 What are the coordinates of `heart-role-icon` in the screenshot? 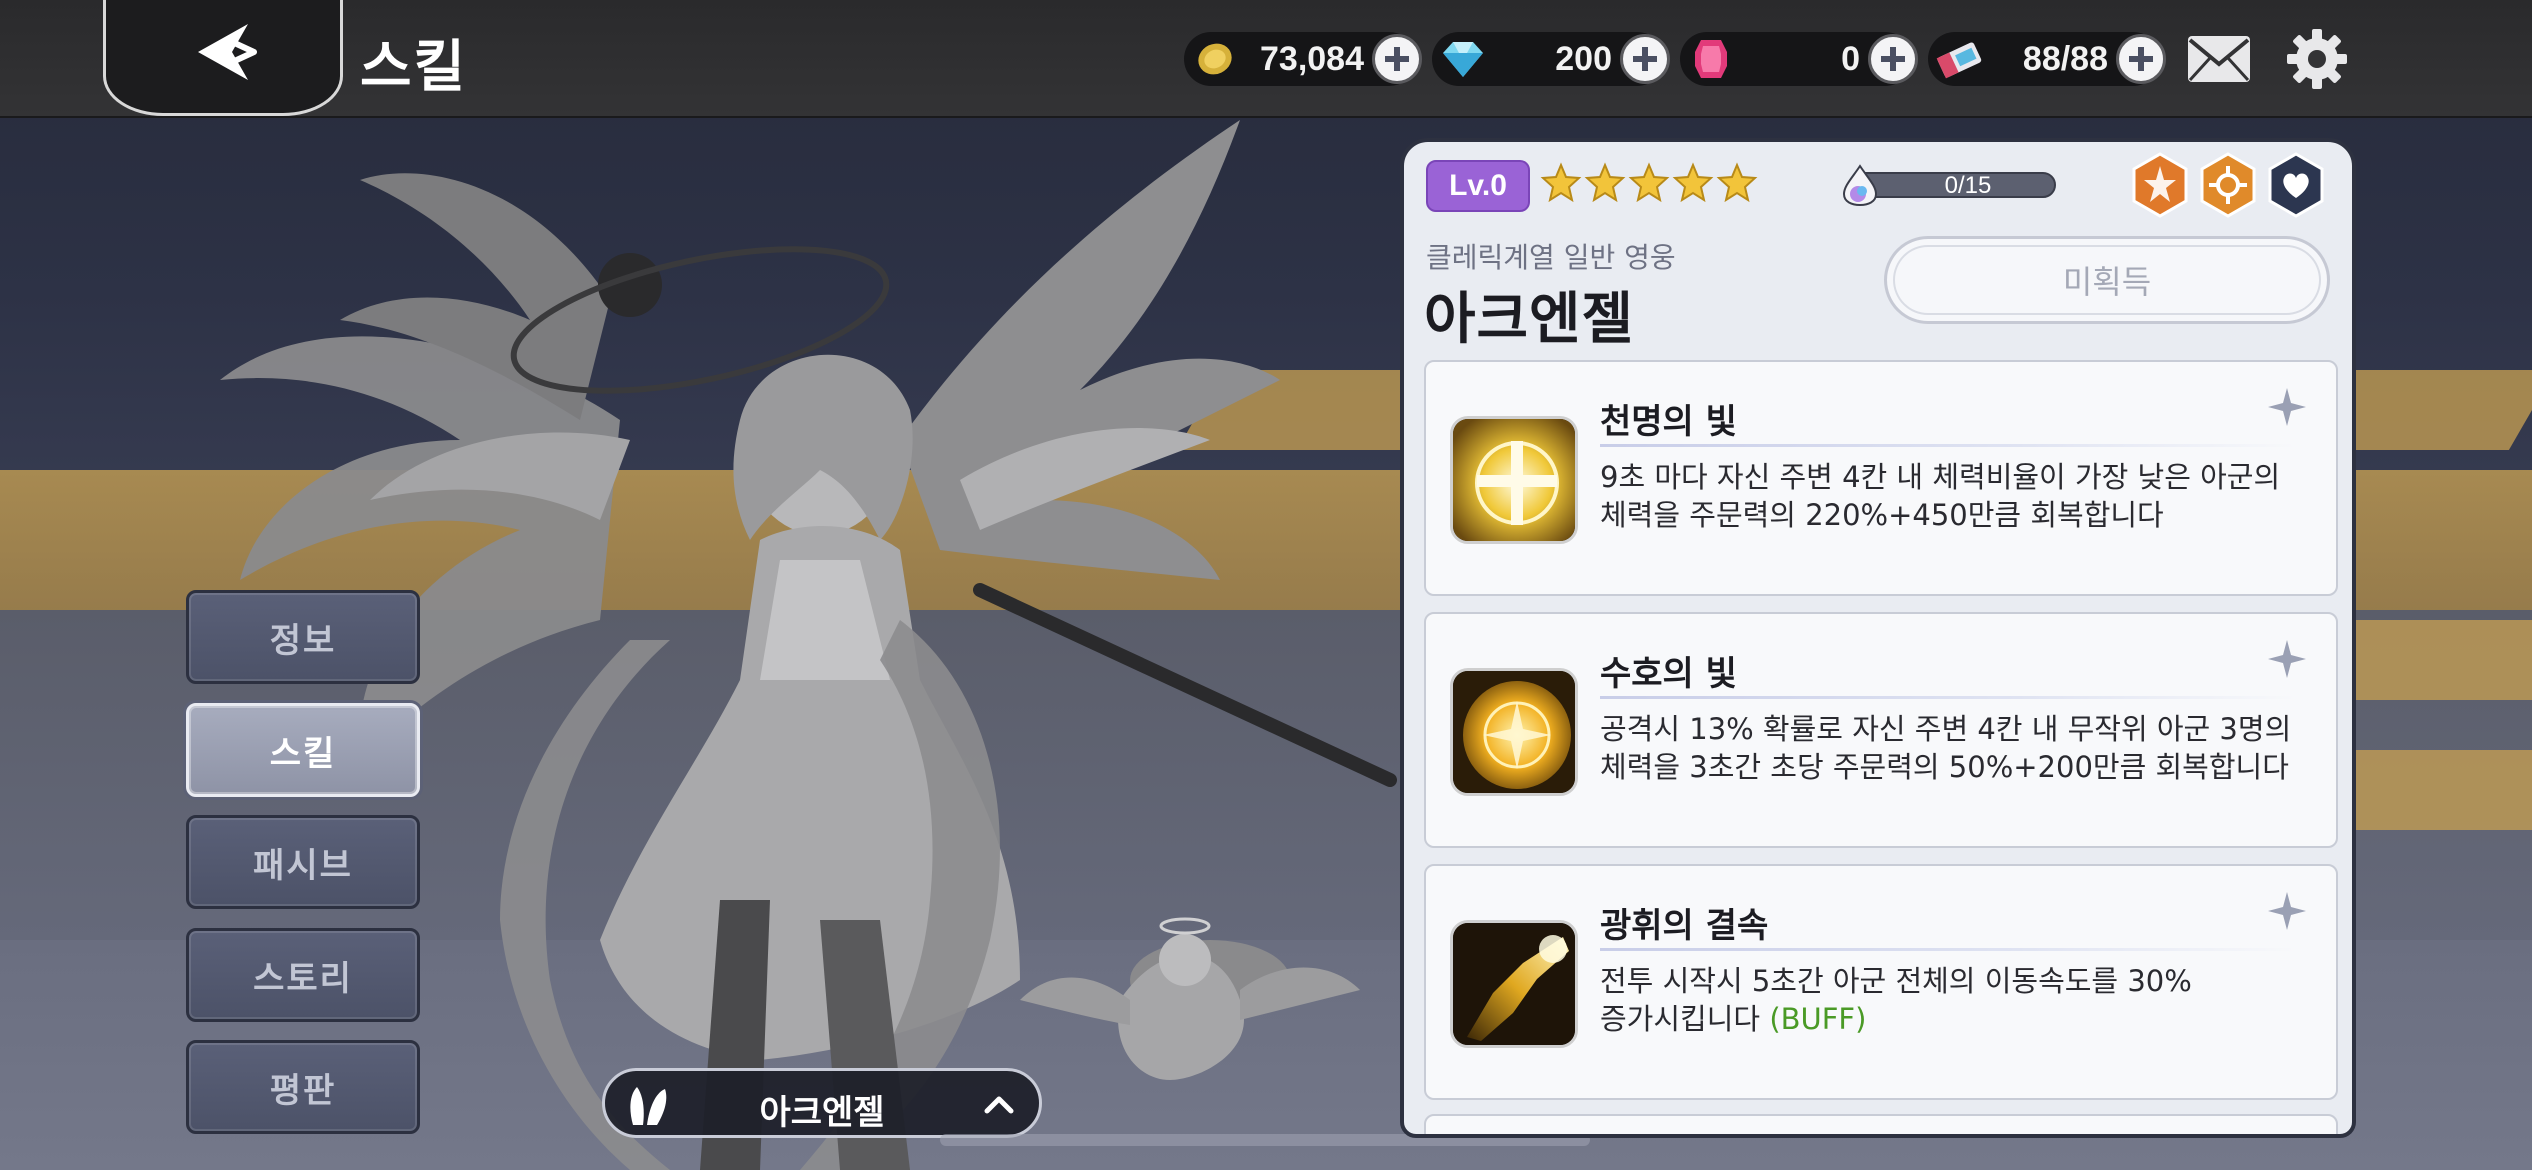 It's located at (2296, 185).